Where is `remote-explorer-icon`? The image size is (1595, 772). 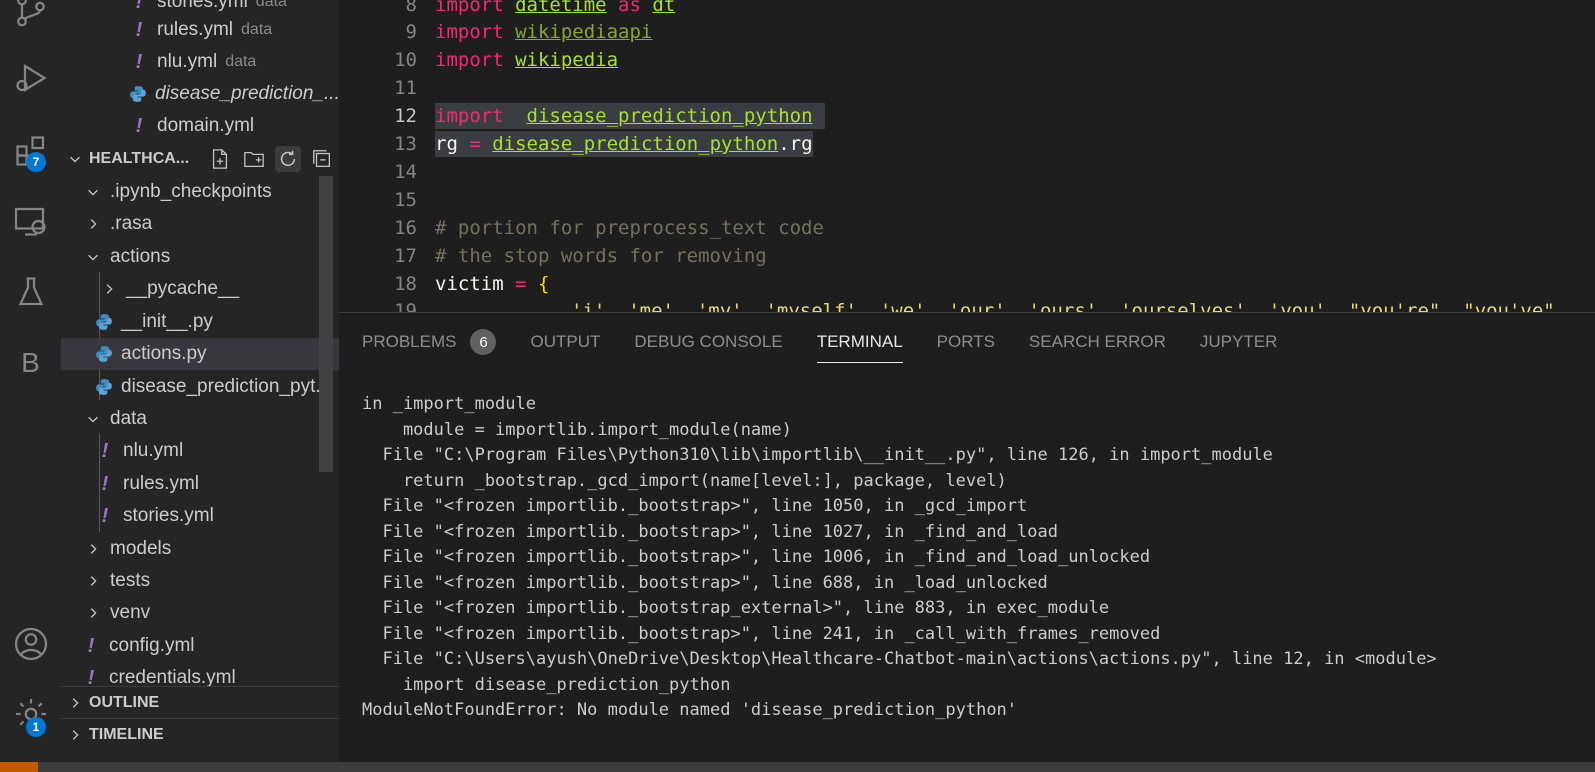
remote-explorer-icon is located at coordinates (30, 221).